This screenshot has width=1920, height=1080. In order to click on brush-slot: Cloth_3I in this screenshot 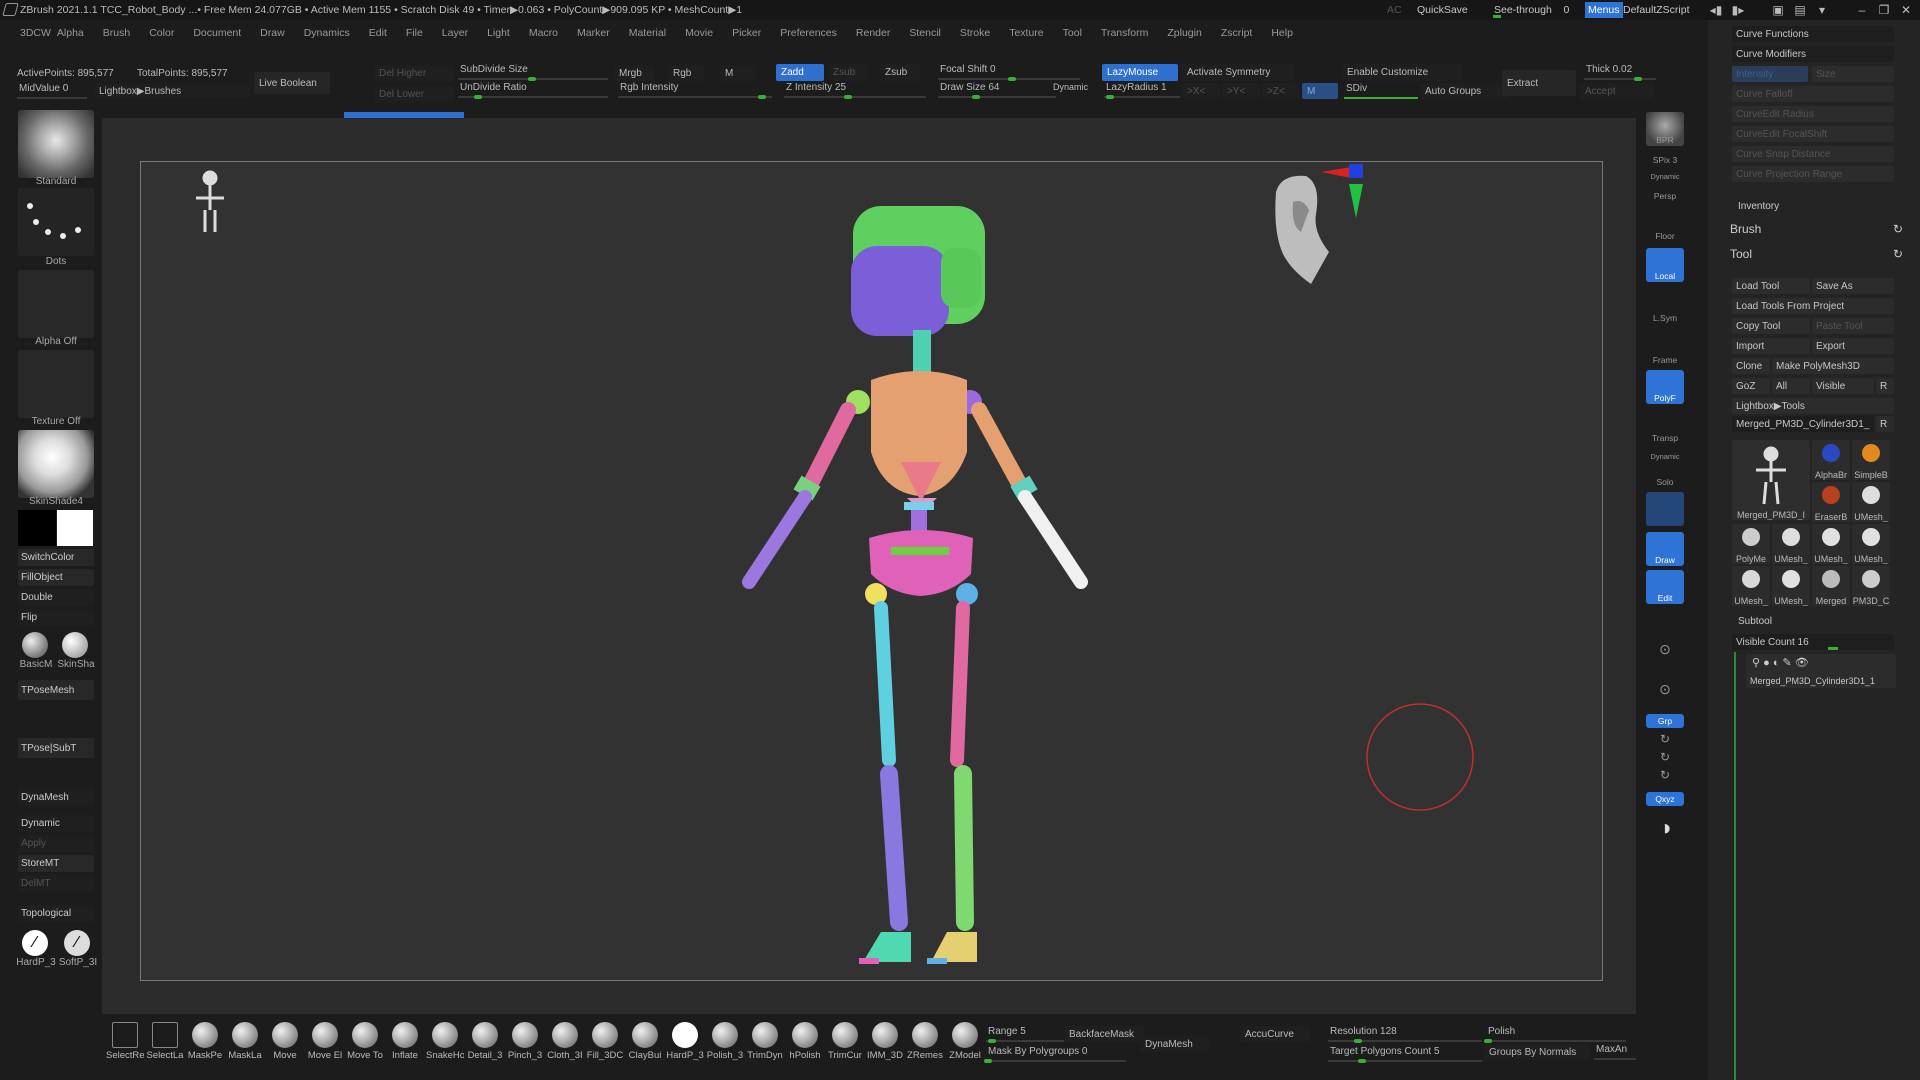, I will do `click(565, 1045)`.